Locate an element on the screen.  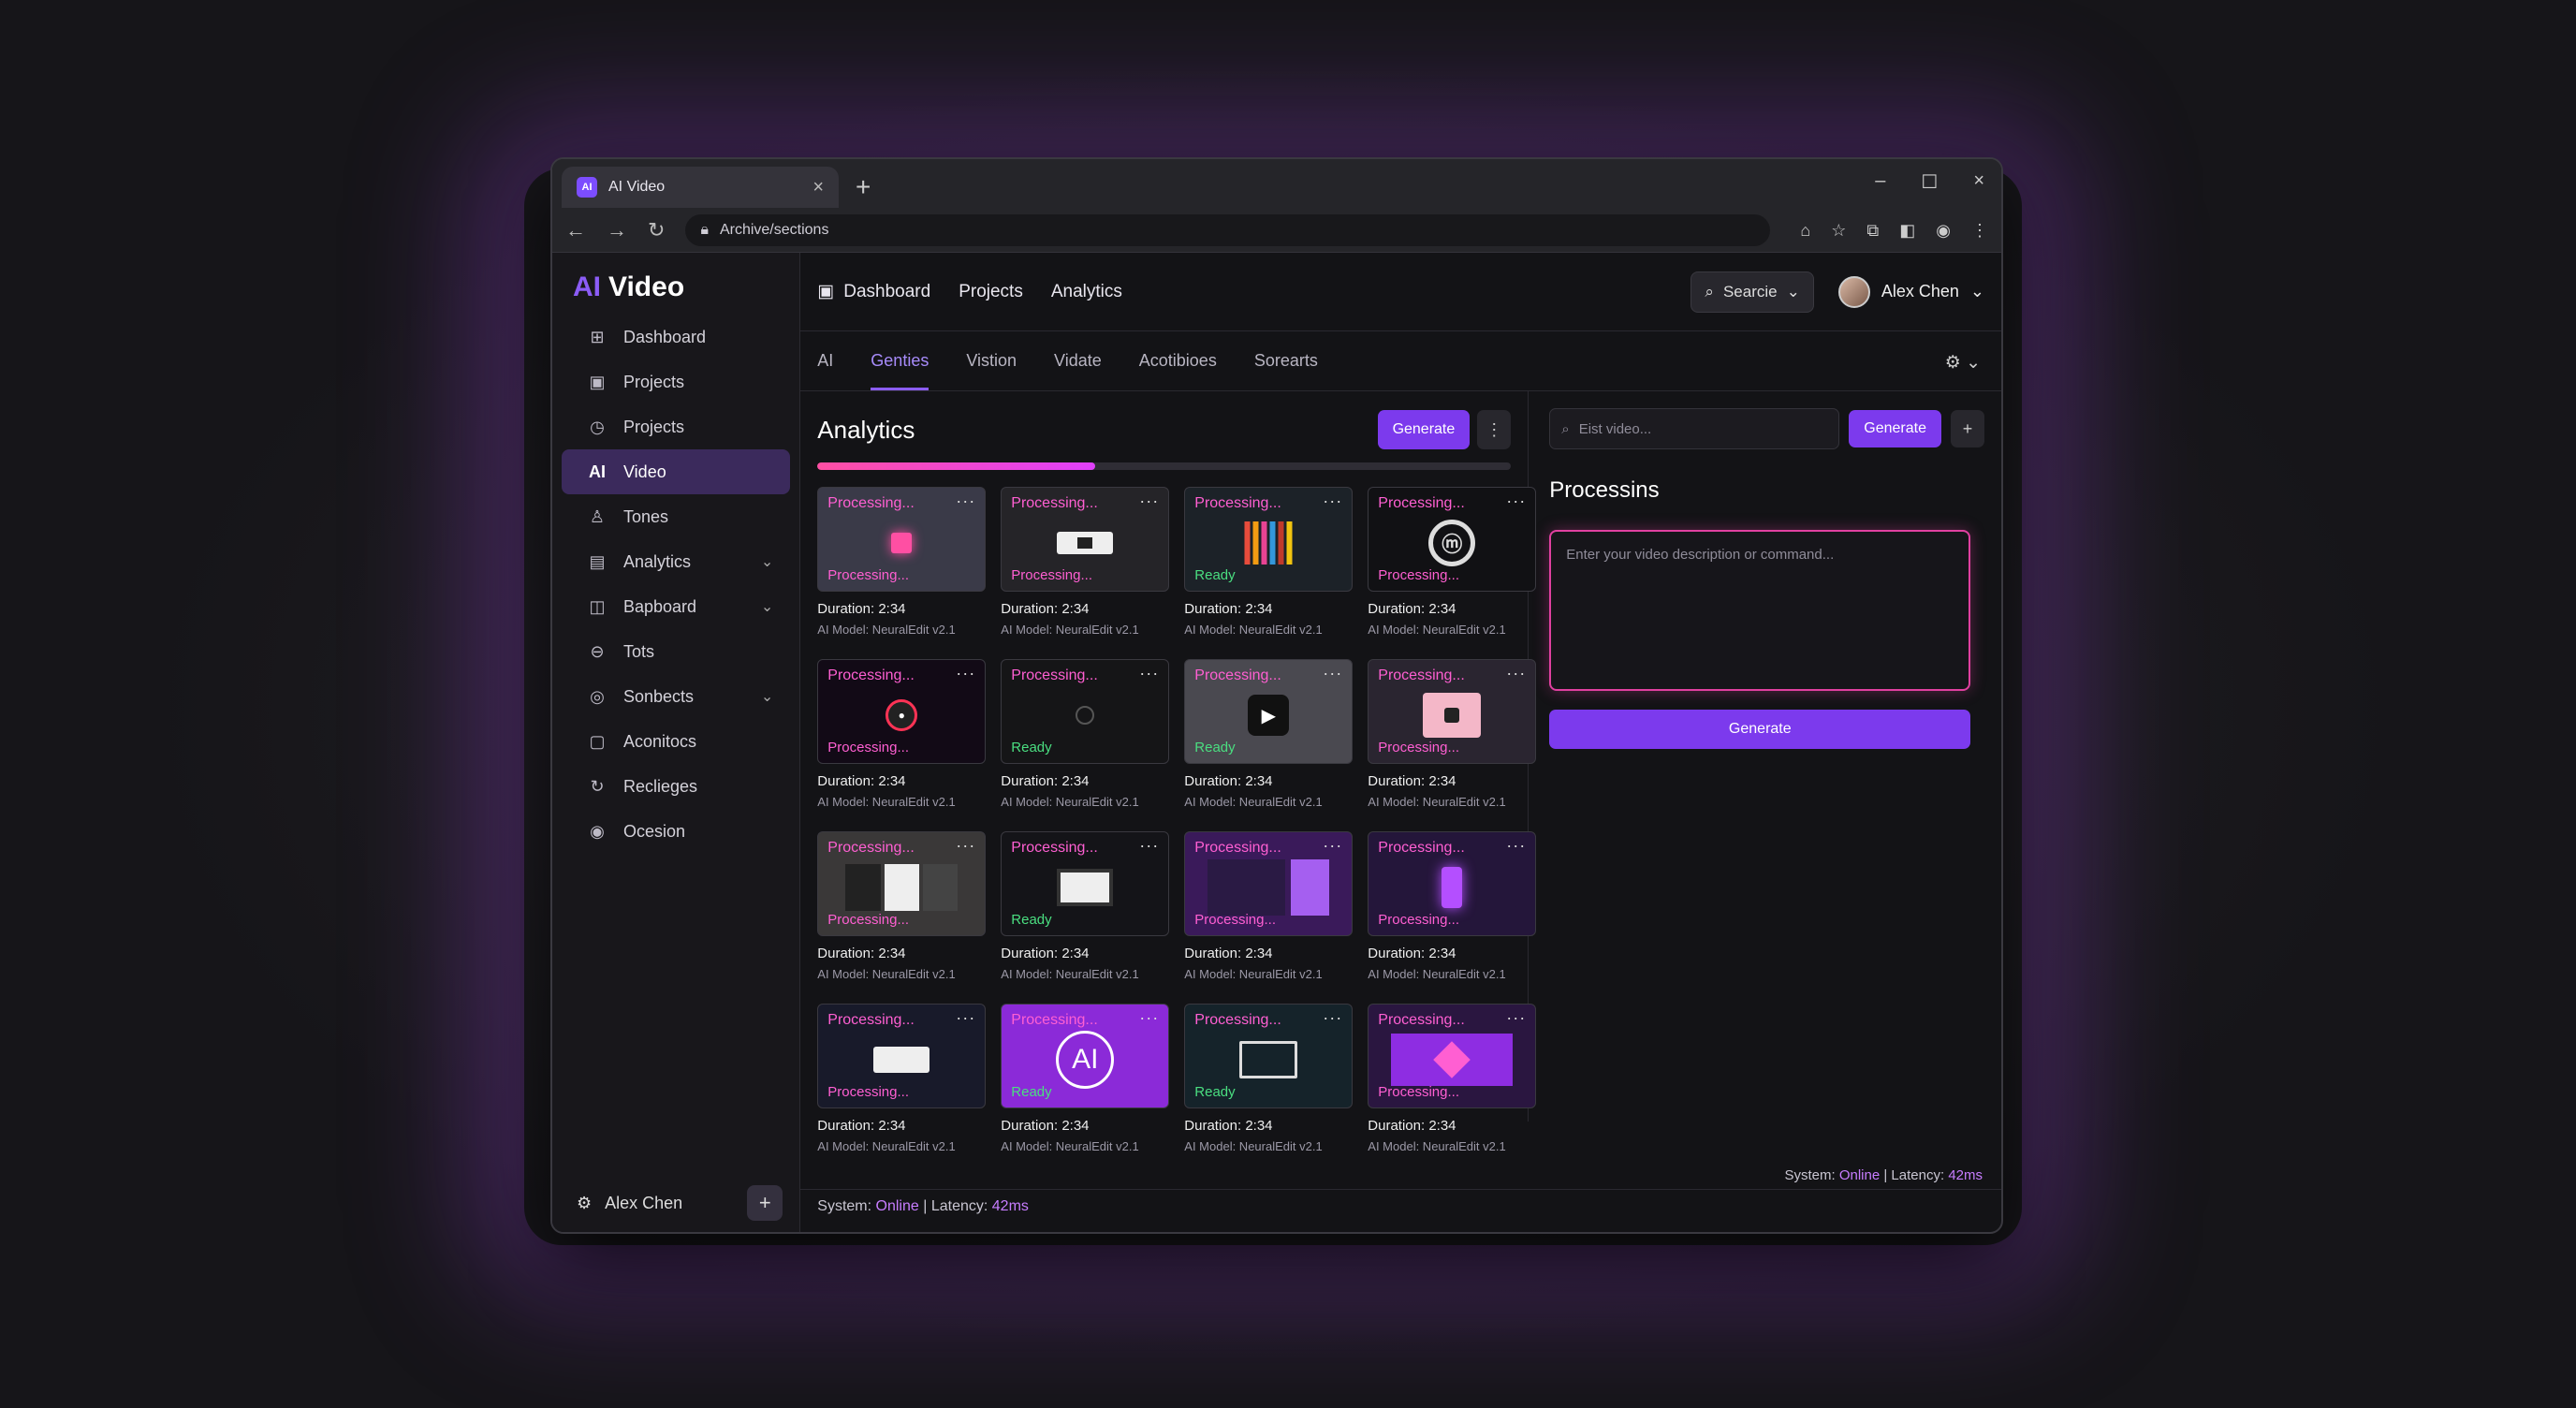
browser-tab: AI AI Video × is located at coordinates (700, 187).